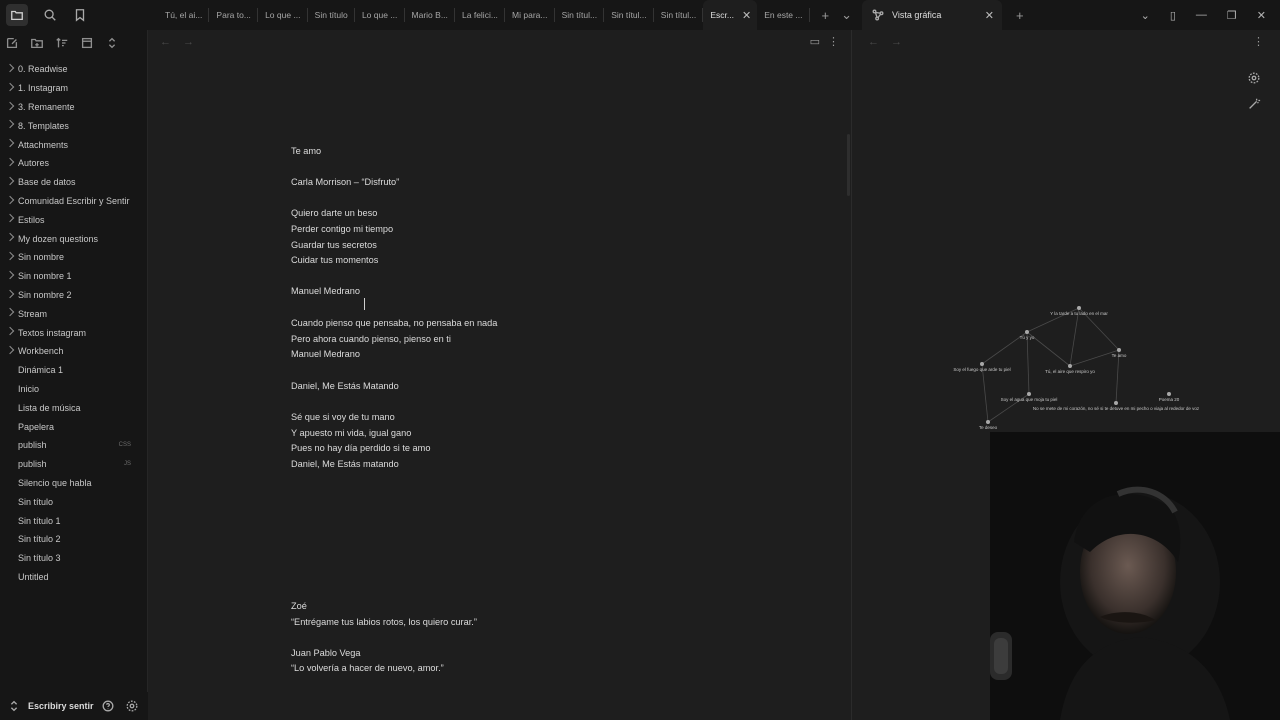 The height and width of the screenshot is (720, 1280). What do you see at coordinates (334, 260) in the screenshot?
I see `document-line: Cuidar tus momentos` at bounding box center [334, 260].